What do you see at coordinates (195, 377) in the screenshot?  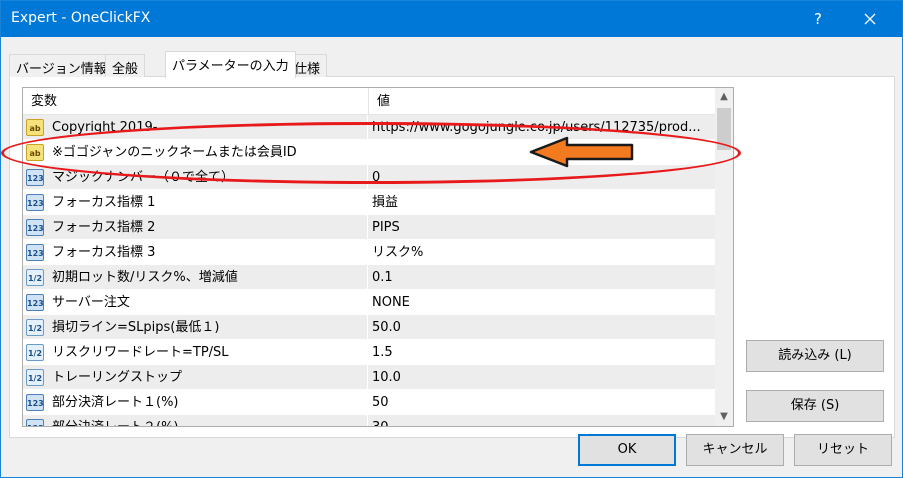 I see `parameter-name-cell: 1/2 トレーリングストップ` at bounding box center [195, 377].